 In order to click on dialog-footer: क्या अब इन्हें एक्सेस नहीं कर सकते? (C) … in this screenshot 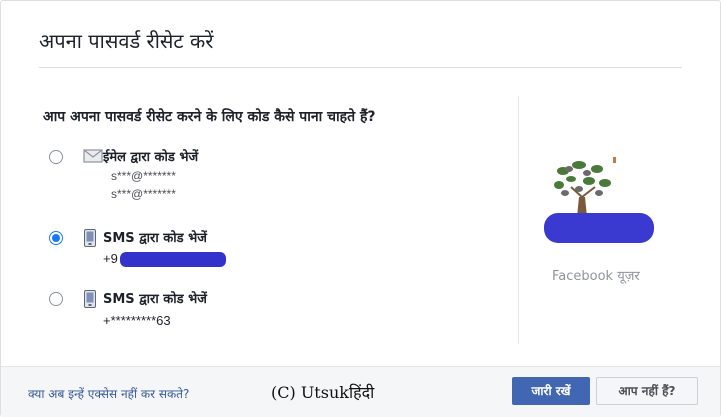, I will do `click(360, 391)`.